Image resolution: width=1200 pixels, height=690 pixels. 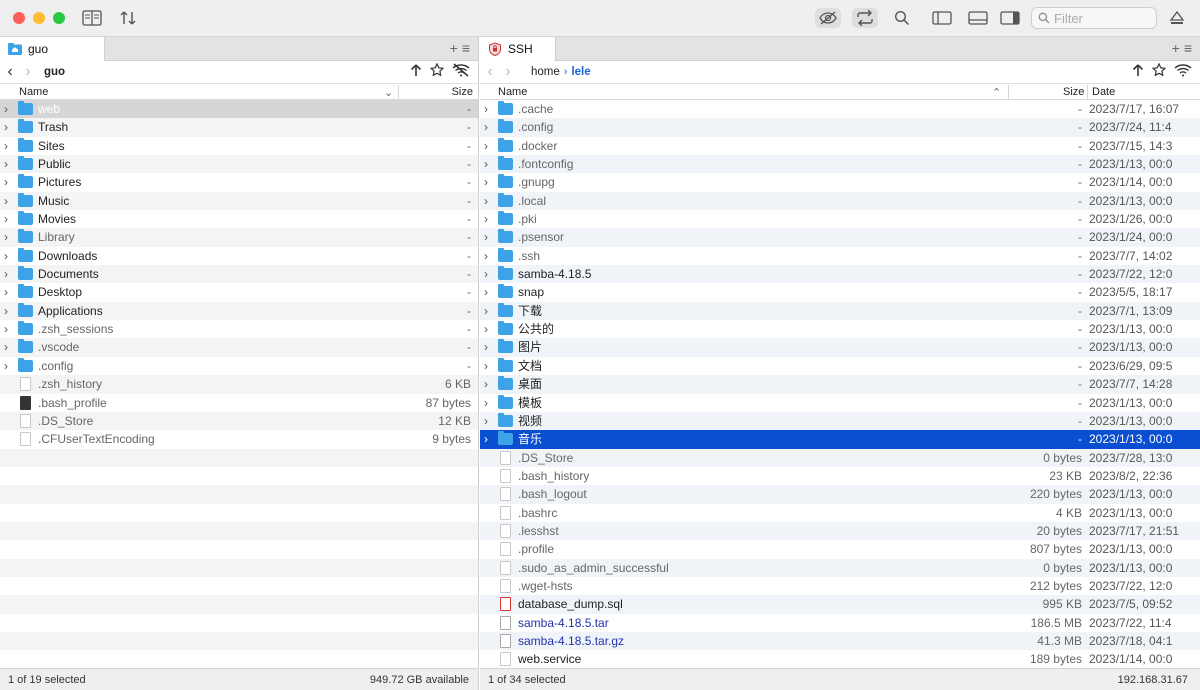 I want to click on table-row: › .cache -2023/7/17, 16:07, so click(x=840, y=109).